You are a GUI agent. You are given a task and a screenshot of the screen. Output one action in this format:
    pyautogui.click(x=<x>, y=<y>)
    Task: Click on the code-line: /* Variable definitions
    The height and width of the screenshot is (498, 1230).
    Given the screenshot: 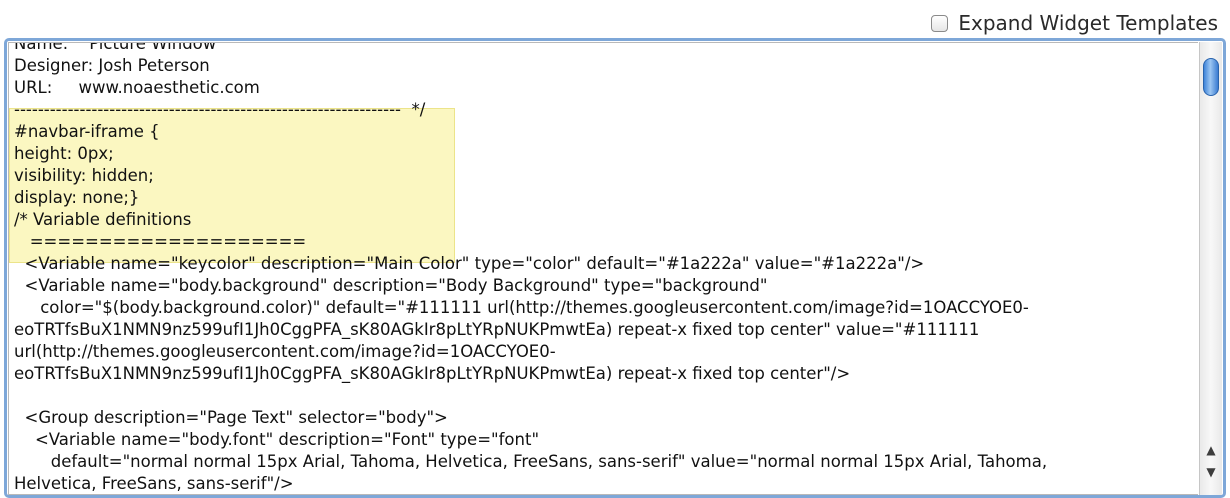 What is the action you would take?
    pyautogui.click(x=103, y=219)
    